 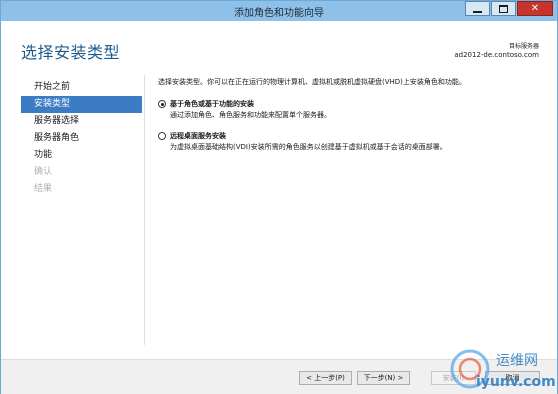 What do you see at coordinates (279, 11) in the screenshot?
I see `title-bar: 添加角色和功能向导 ✕` at bounding box center [279, 11].